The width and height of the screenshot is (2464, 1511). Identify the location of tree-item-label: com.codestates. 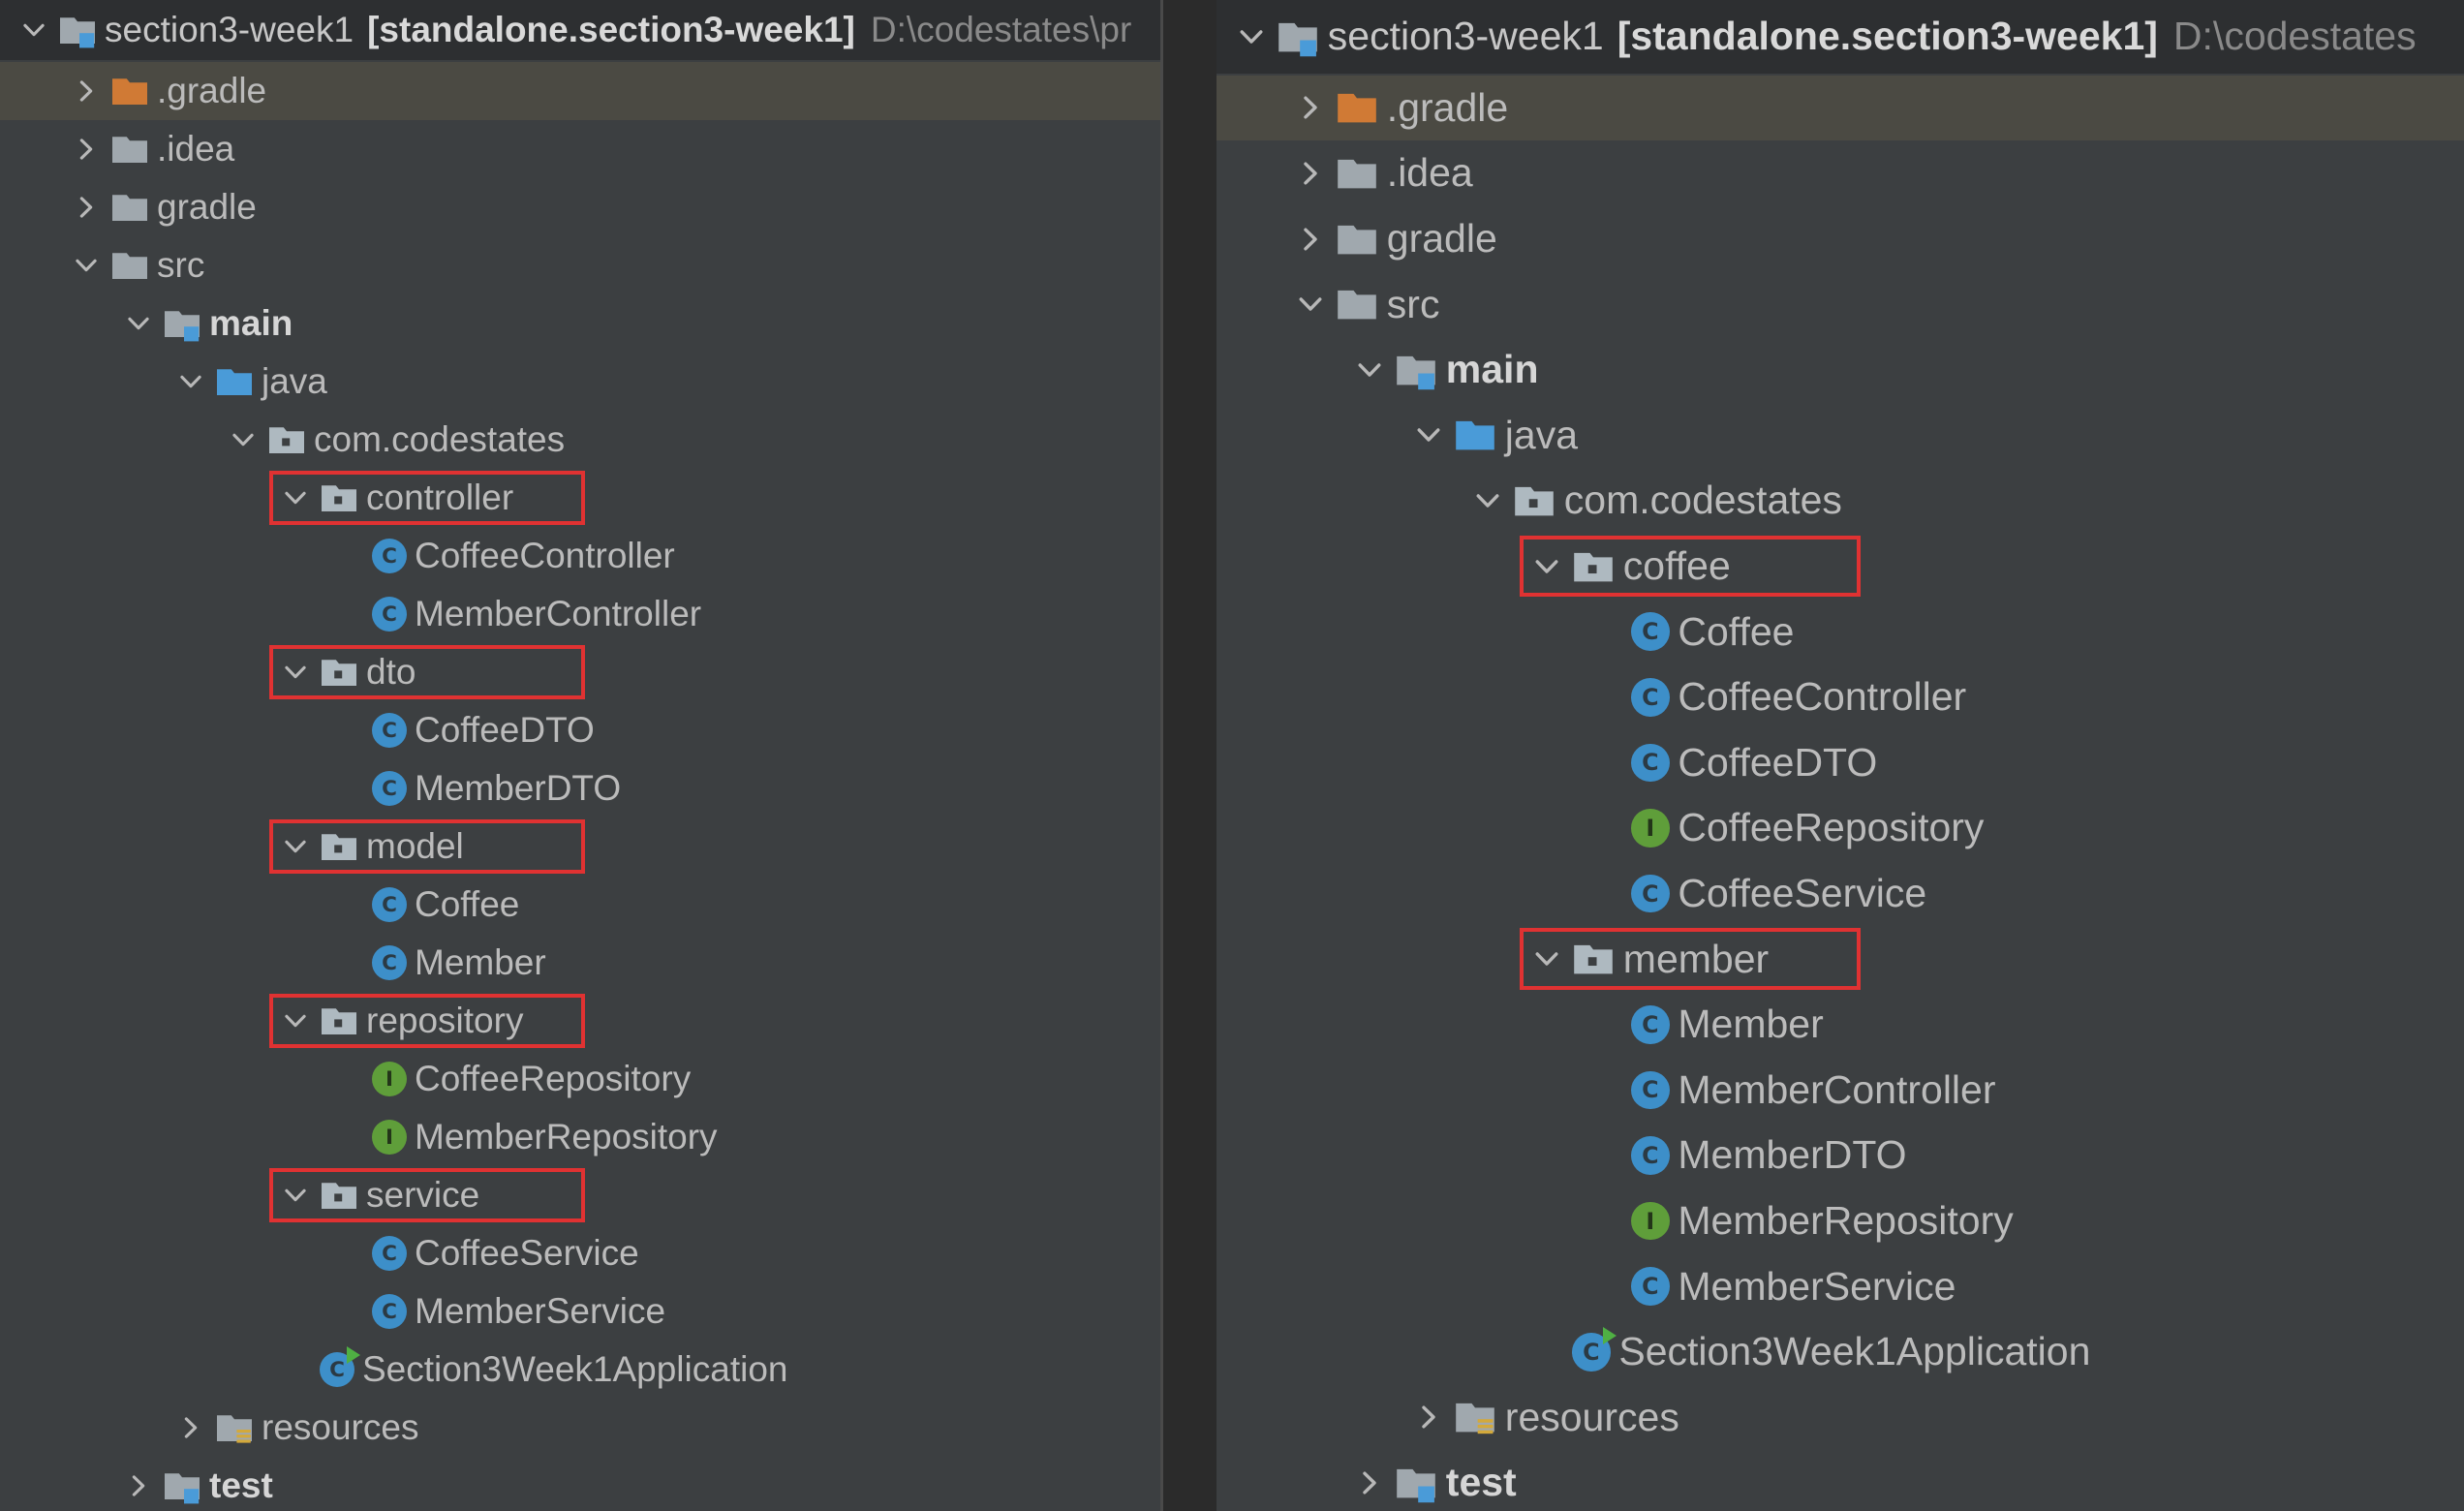
(440, 439).